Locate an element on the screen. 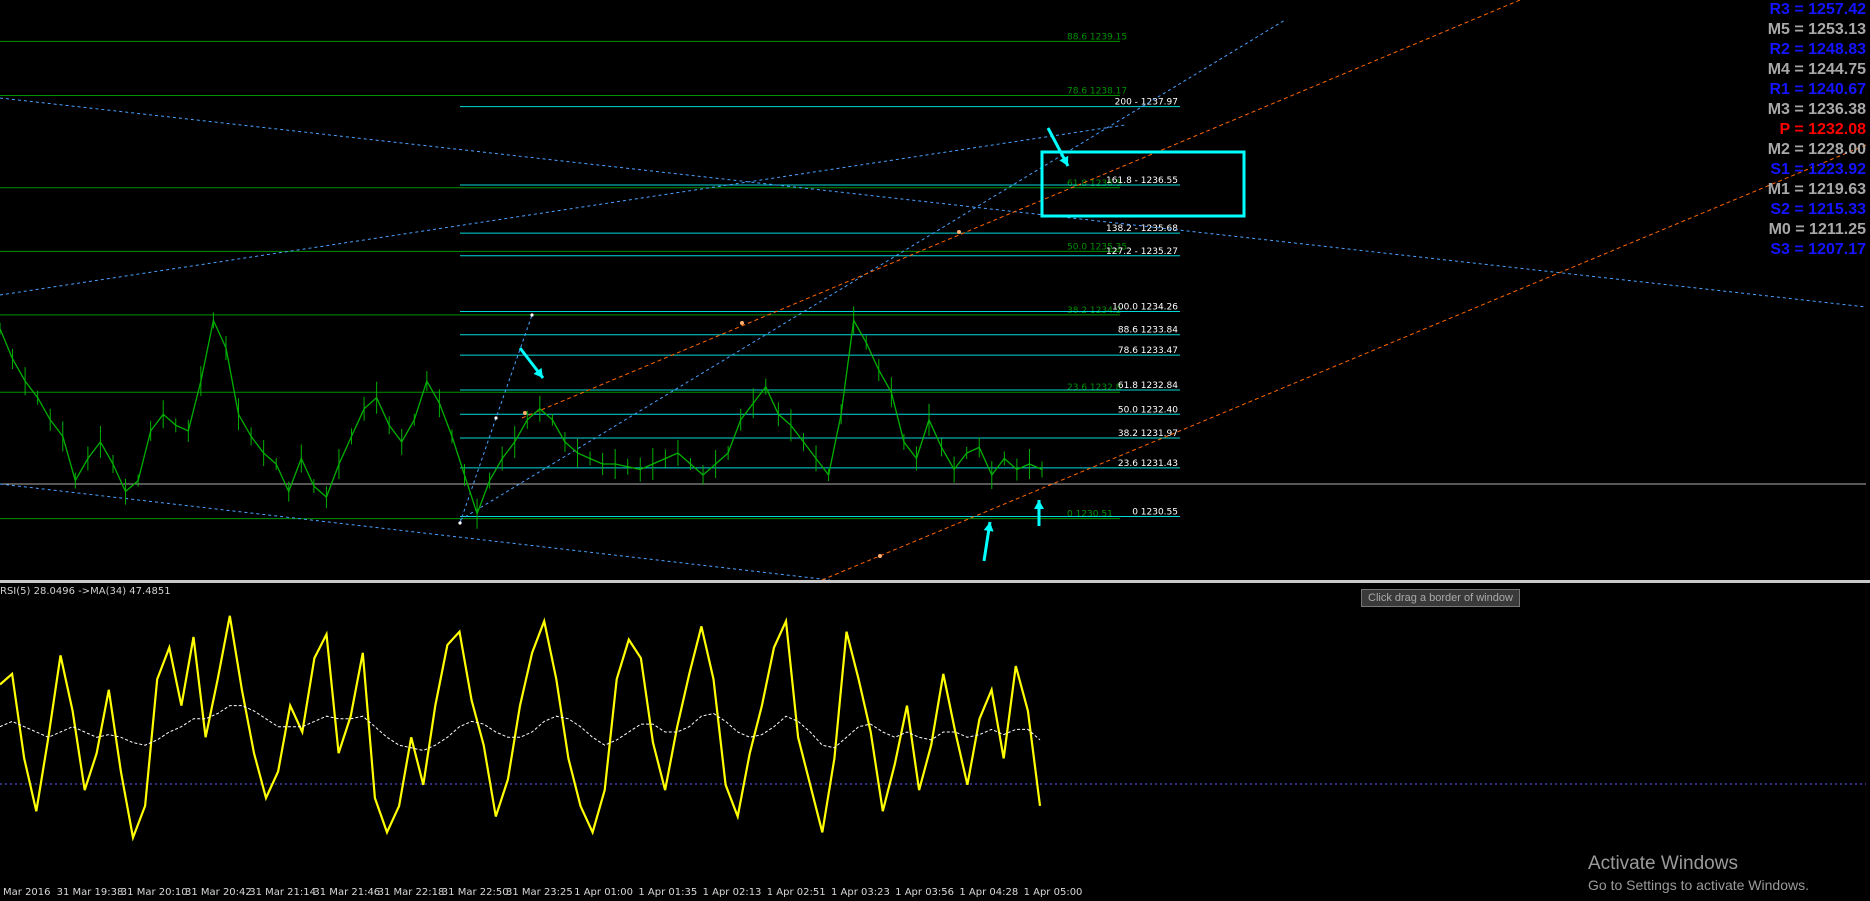 This screenshot has width=1870, height=901. pivot-level-label: M5 = 1253.13 is located at coordinates (1816, 29).